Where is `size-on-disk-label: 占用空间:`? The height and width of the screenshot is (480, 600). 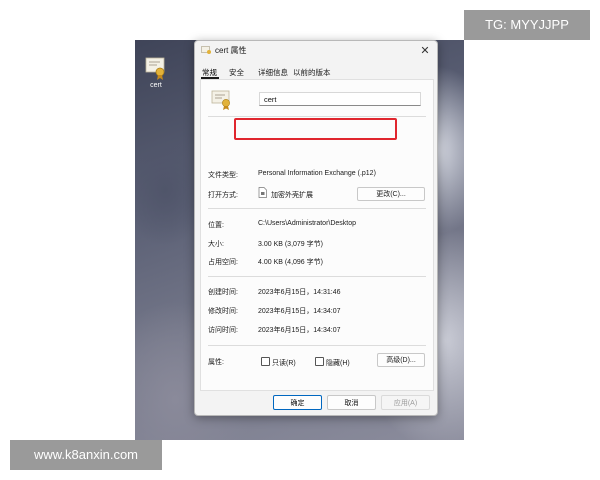
size-on-disk-label: 占用空间: is located at coordinates (223, 262).